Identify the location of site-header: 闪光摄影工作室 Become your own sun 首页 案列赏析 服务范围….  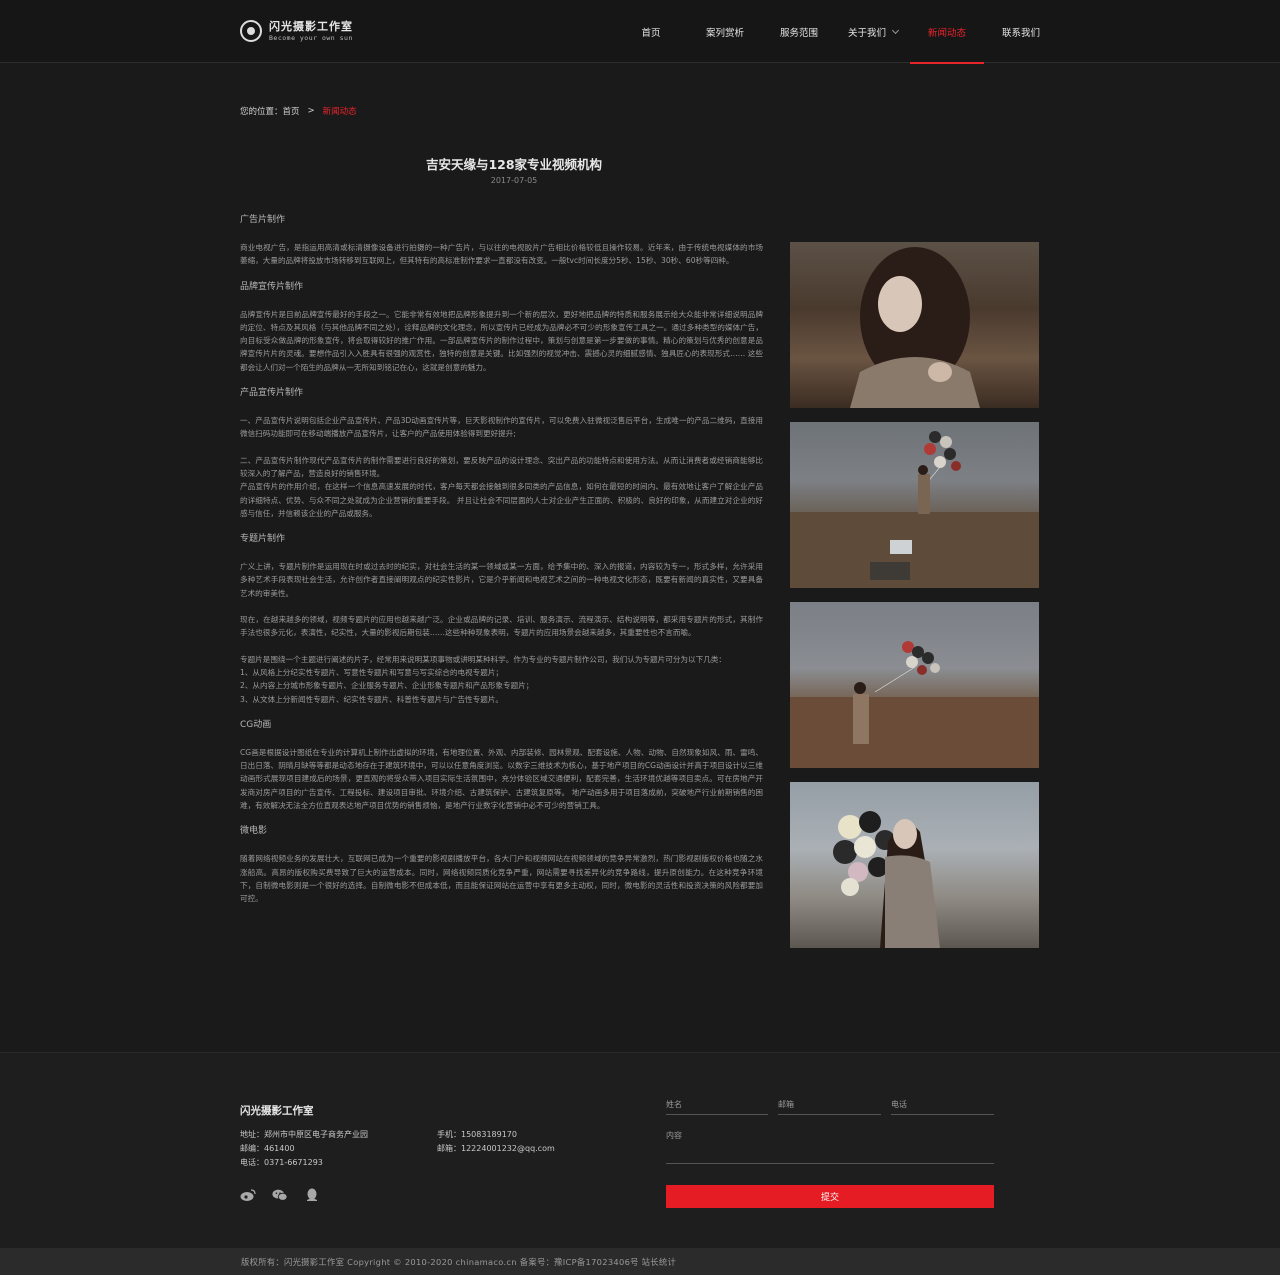
(640, 32).